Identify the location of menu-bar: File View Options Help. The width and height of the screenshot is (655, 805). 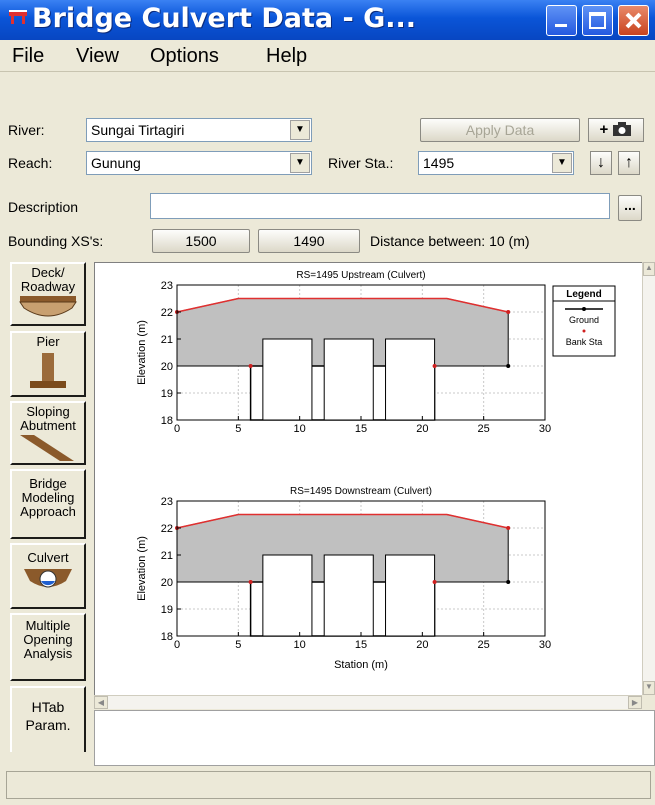
(327, 56).